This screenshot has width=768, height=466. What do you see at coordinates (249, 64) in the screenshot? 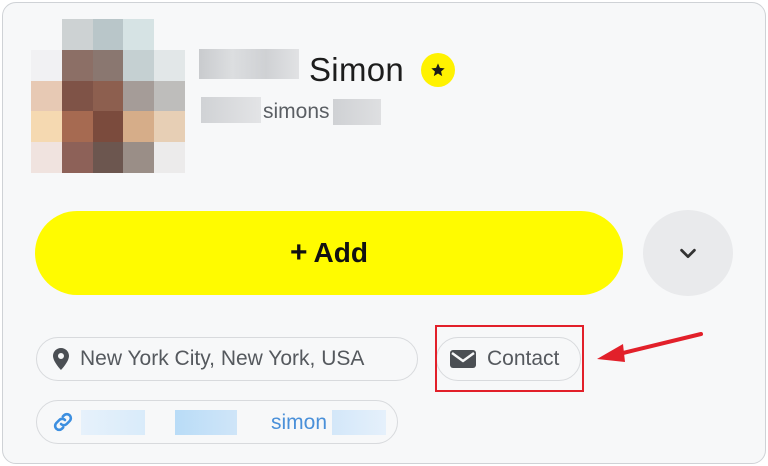
I see `redacted-name-block` at bounding box center [249, 64].